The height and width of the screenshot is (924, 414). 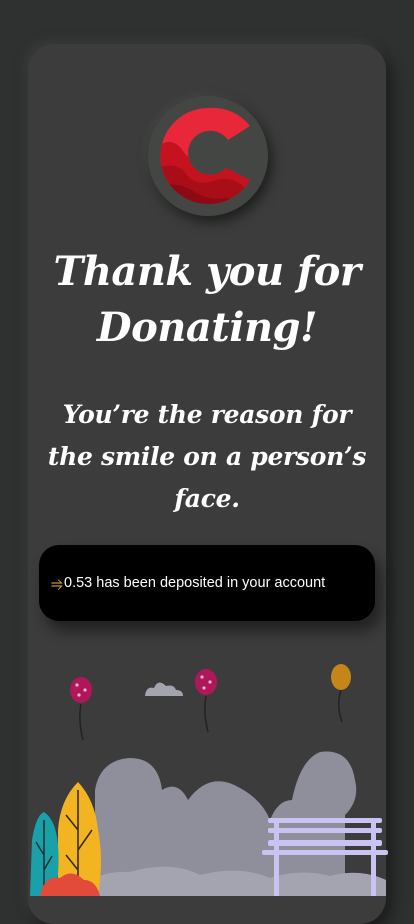 What do you see at coordinates (207, 299) in the screenshot?
I see `page-title: Thank you for Donating!` at bounding box center [207, 299].